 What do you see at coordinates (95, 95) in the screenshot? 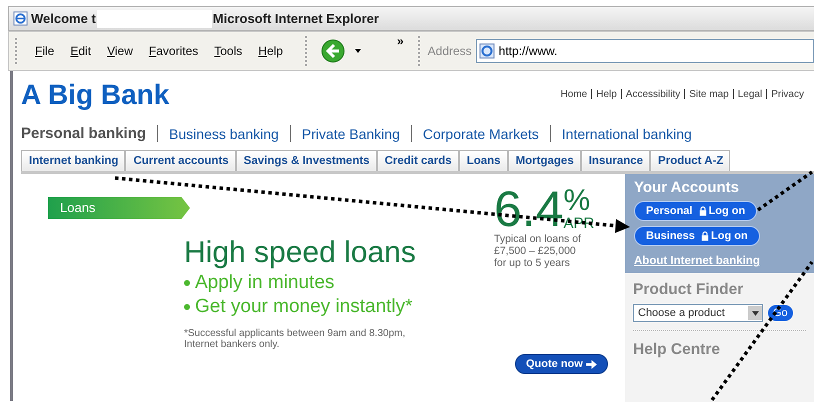
I see `bank-logo: A Big Bank` at bounding box center [95, 95].